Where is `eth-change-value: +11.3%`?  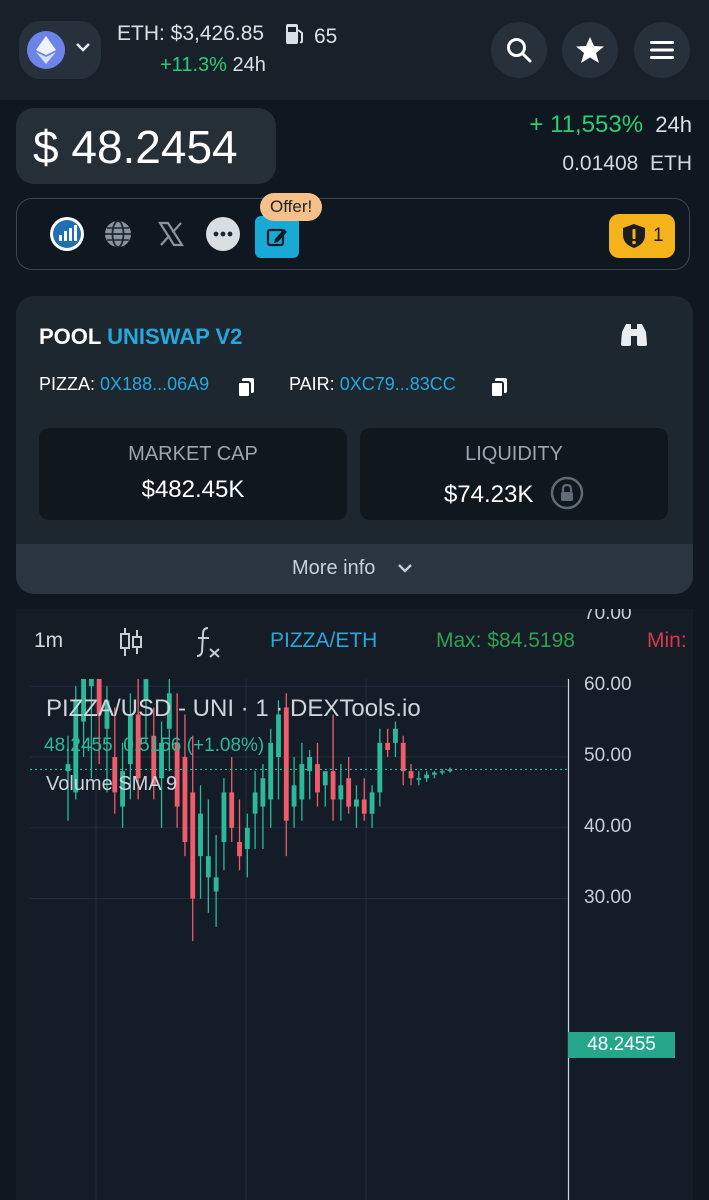 eth-change-value: +11.3% is located at coordinates (193, 65).